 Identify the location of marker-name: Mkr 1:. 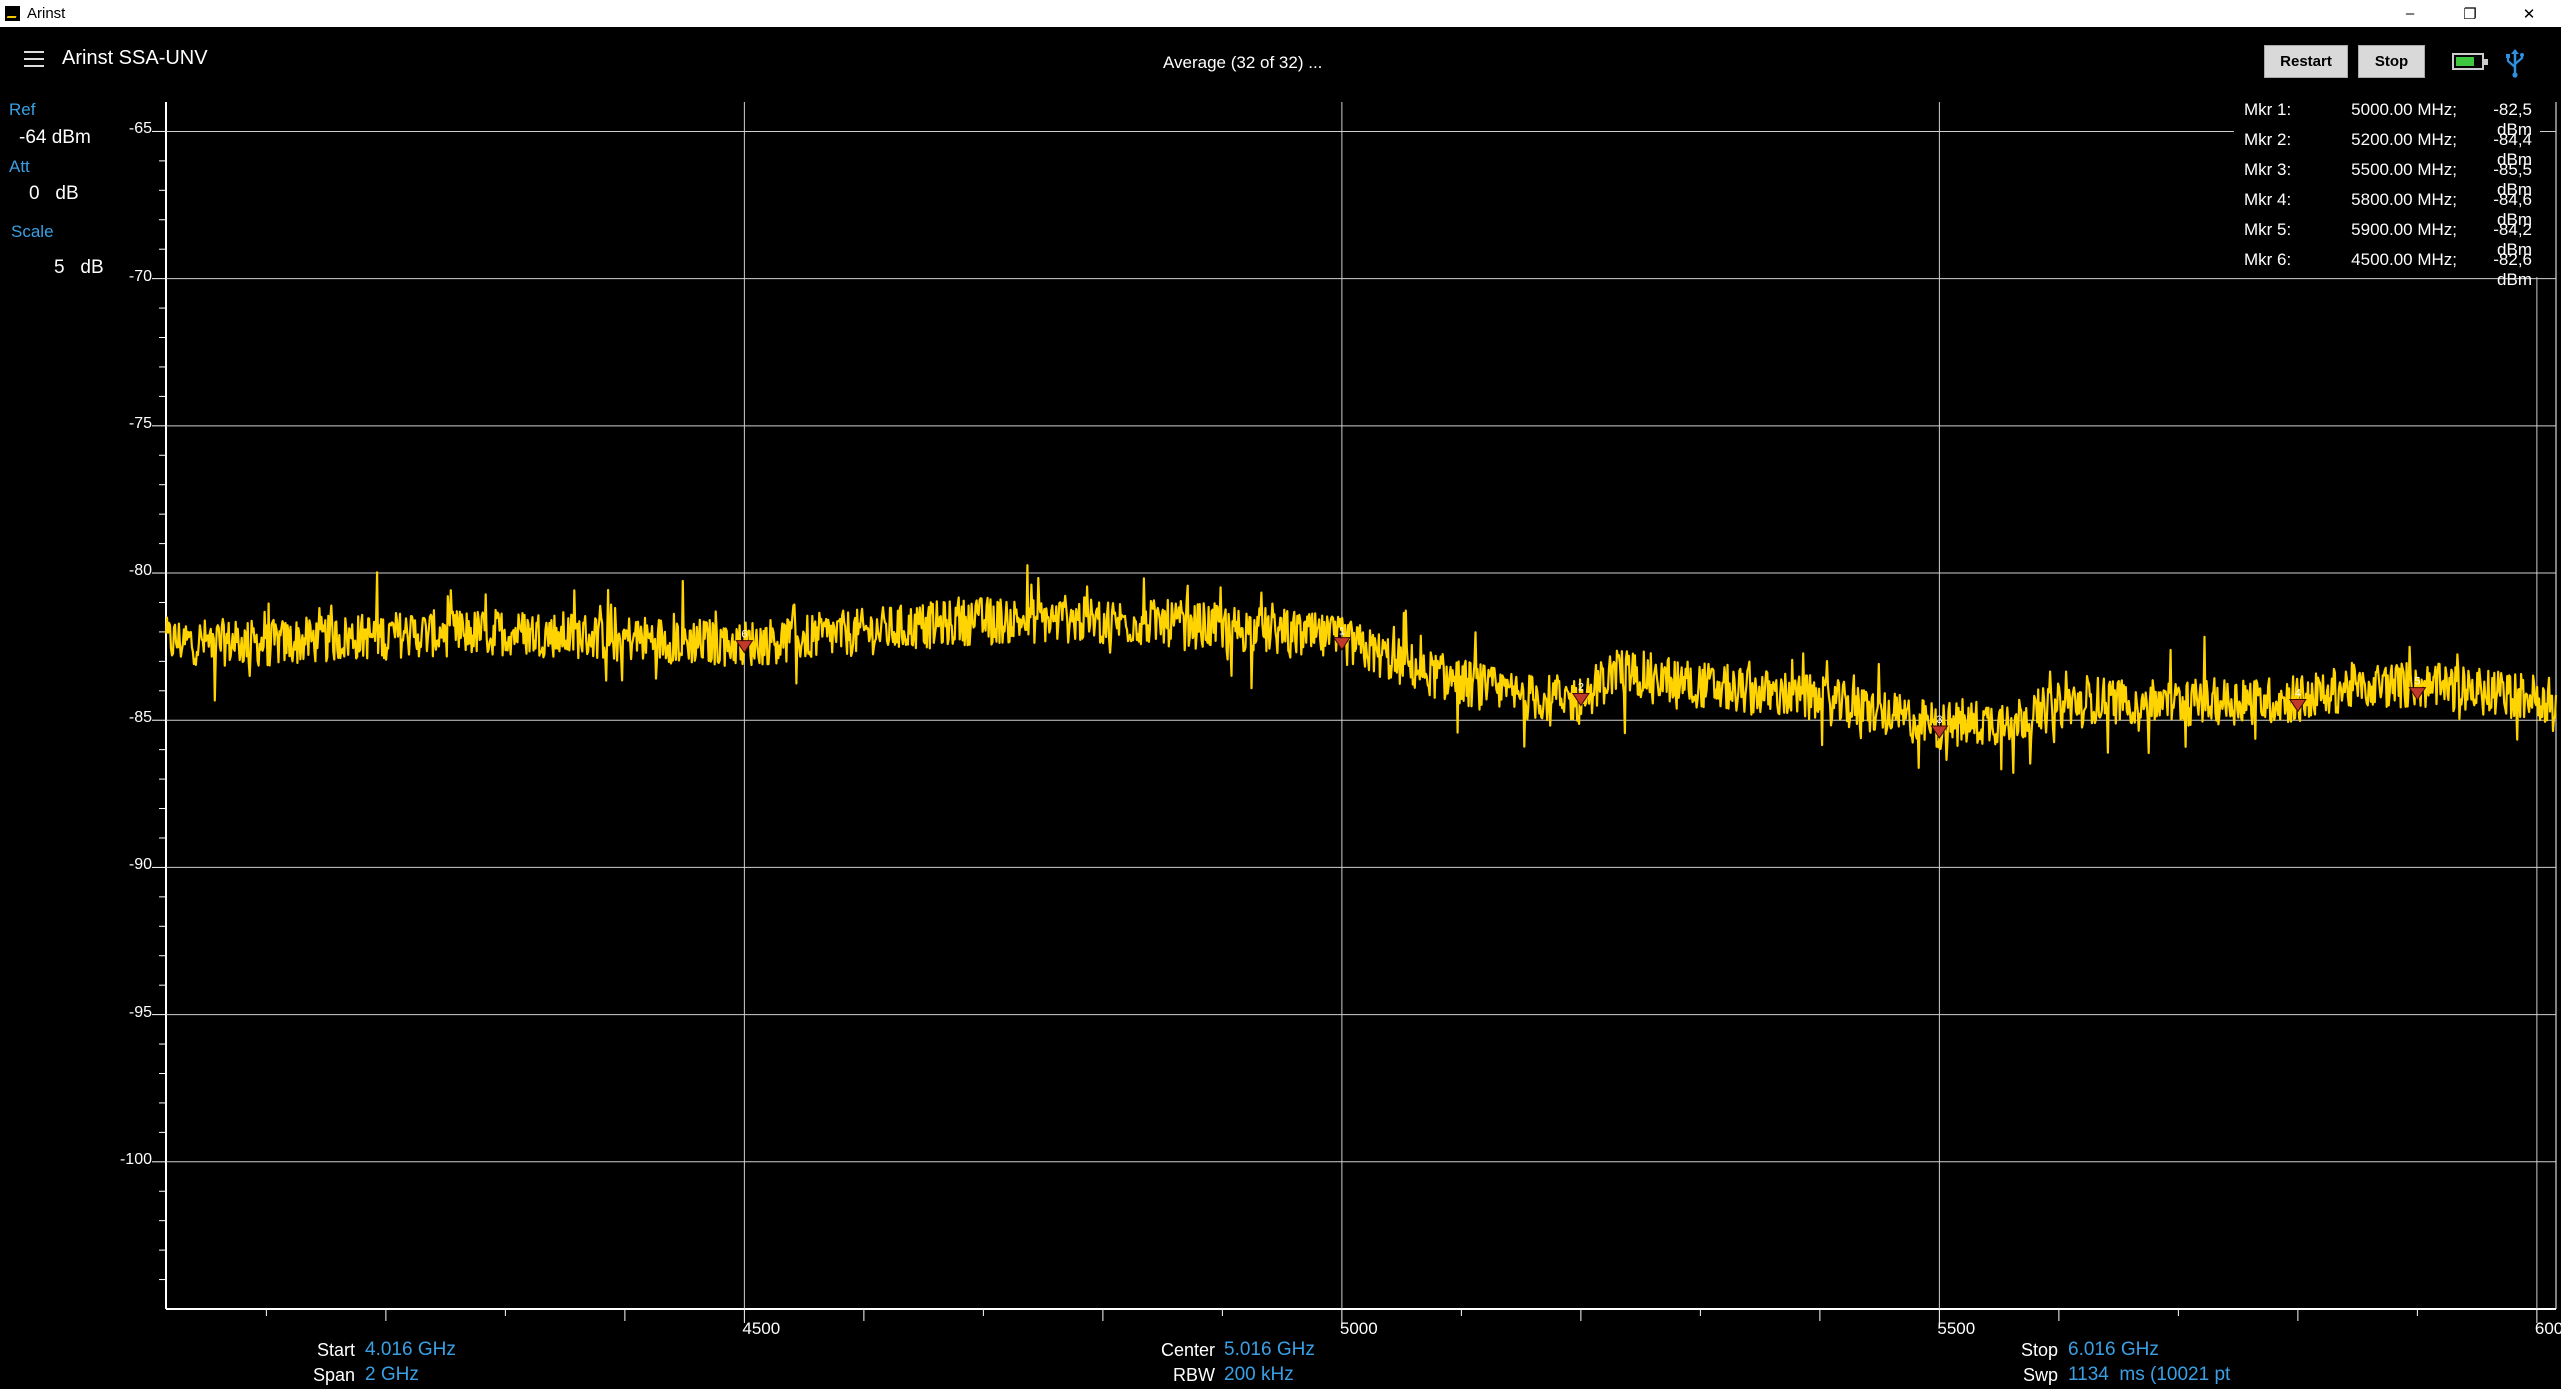
(2268, 109).